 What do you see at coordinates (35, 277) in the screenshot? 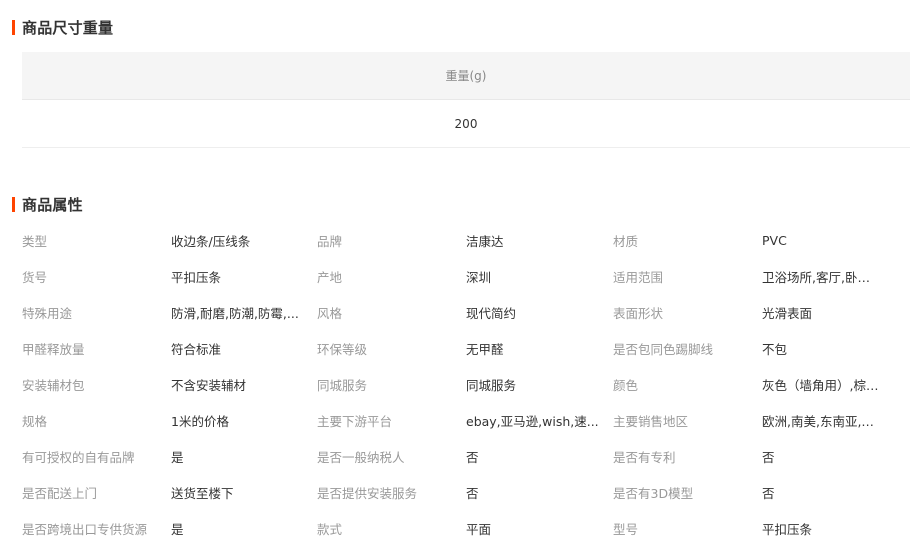
I see `attribute-label: 货号` at bounding box center [35, 277].